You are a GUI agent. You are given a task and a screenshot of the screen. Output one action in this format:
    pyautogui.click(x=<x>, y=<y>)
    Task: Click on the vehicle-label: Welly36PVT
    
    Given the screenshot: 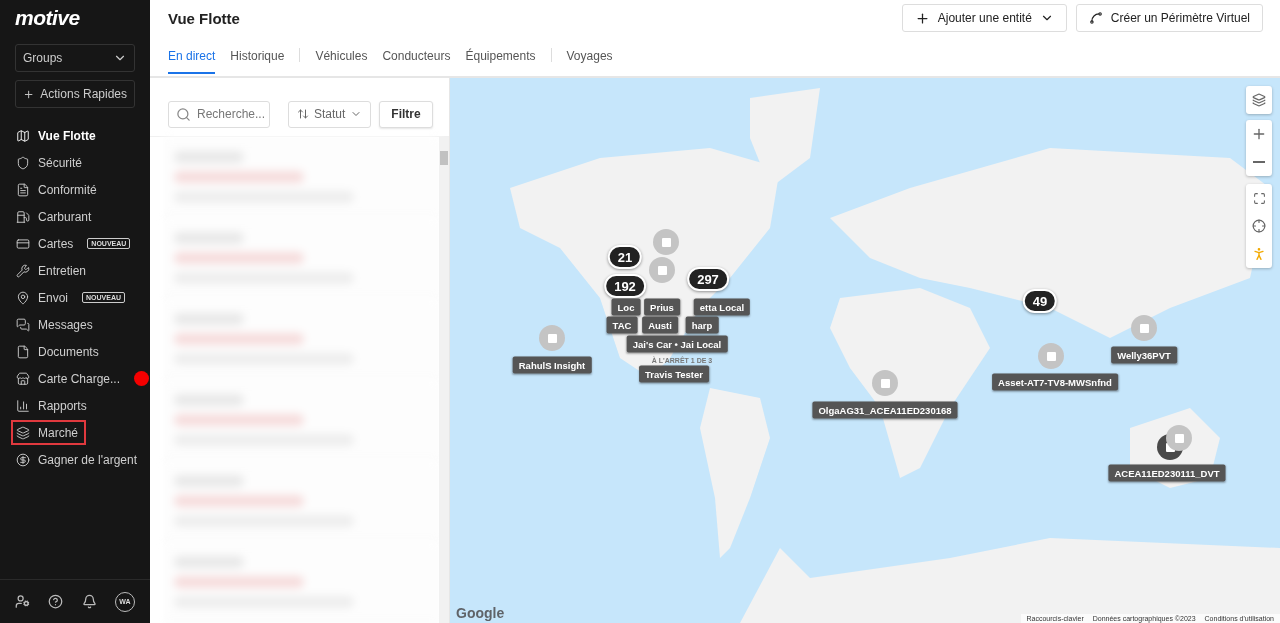 What is the action you would take?
    pyautogui.click(x=1144, y=355)
    